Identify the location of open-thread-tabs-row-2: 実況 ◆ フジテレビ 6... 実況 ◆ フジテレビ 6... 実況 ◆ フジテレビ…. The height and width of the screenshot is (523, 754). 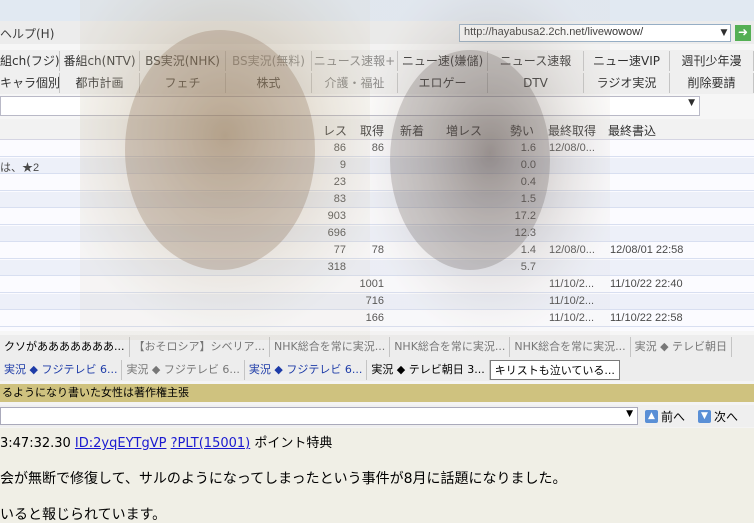
(377, 370).